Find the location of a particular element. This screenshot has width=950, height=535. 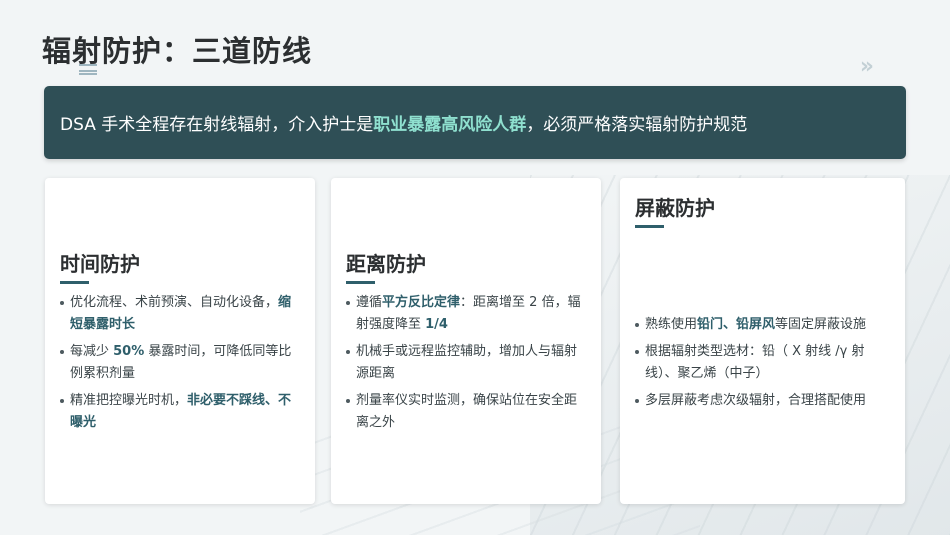

list-item: 剂量率仪实时监测，确保站位在安全距离之外 is located at coordinates (466, 412).